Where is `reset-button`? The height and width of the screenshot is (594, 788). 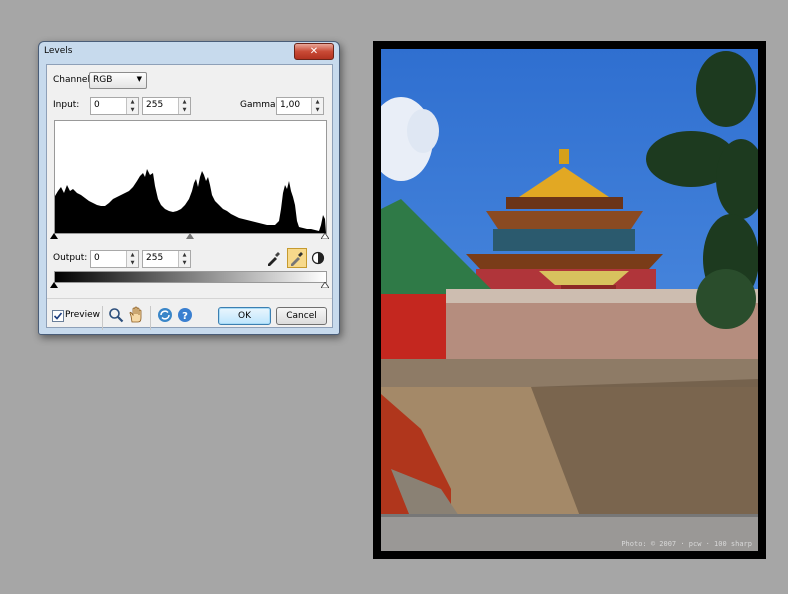
reset-button is located at coordinates (165, 315).